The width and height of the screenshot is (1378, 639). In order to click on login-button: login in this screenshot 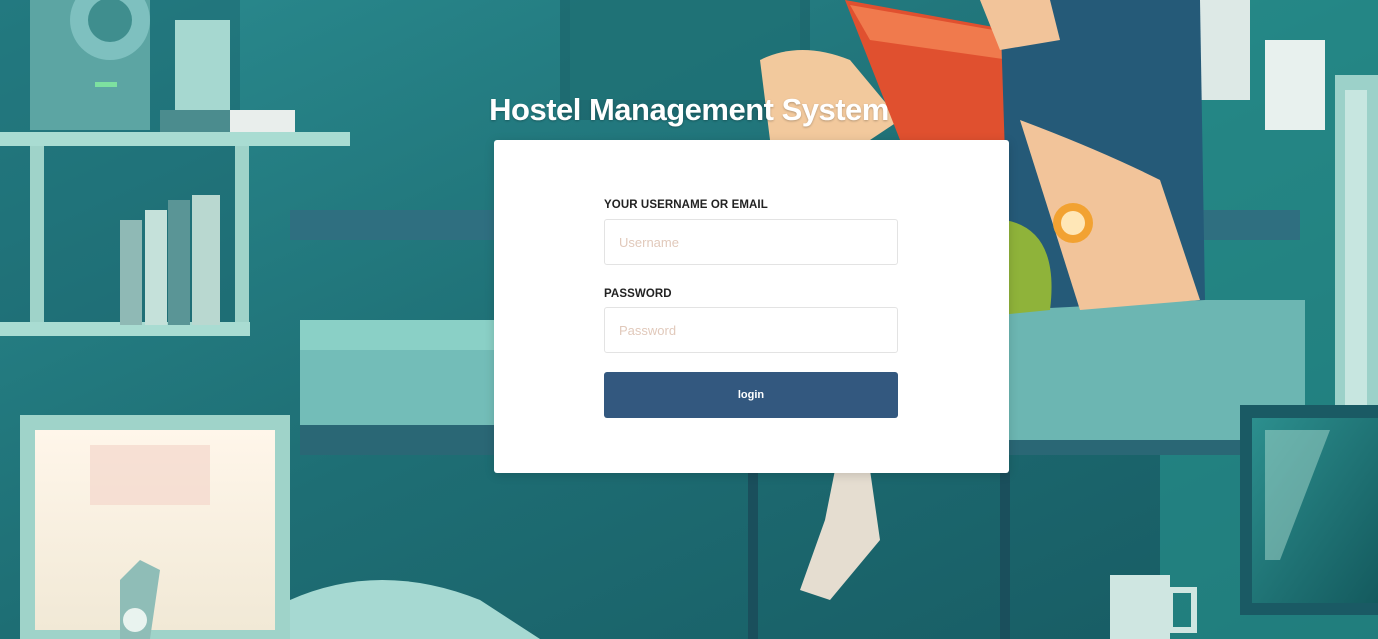, I will do `click(751, 395)`.